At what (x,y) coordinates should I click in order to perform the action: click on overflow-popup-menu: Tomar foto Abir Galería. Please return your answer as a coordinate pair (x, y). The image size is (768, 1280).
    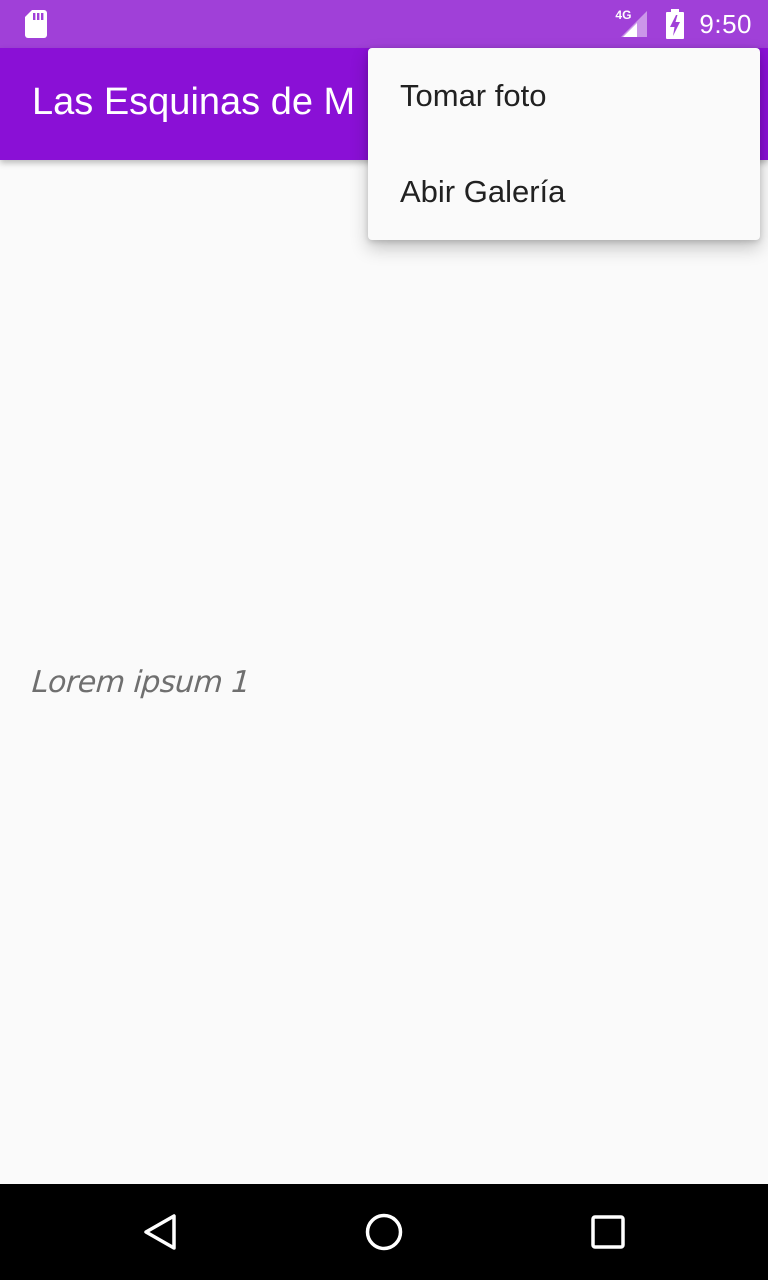
    Looking at the image, I should click on (564, 144).